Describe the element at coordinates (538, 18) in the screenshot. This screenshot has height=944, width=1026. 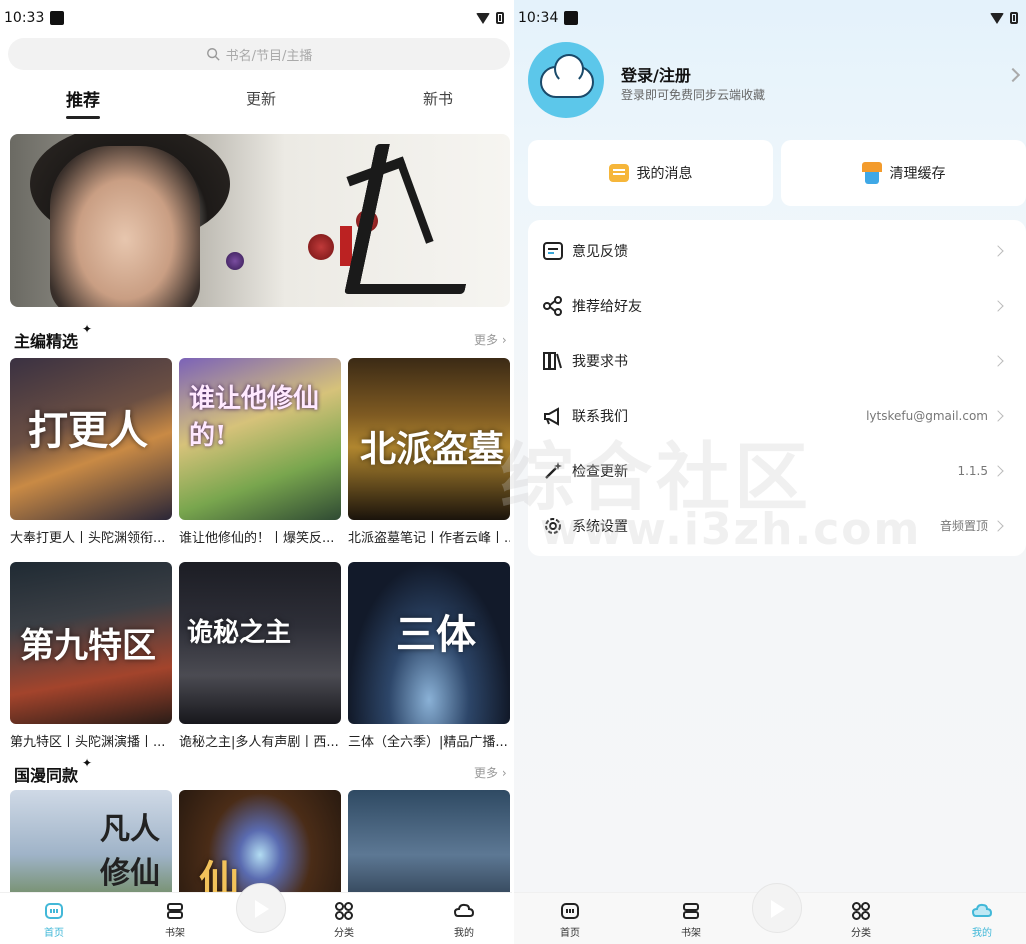
I see `status-time: 10:34` at that location.